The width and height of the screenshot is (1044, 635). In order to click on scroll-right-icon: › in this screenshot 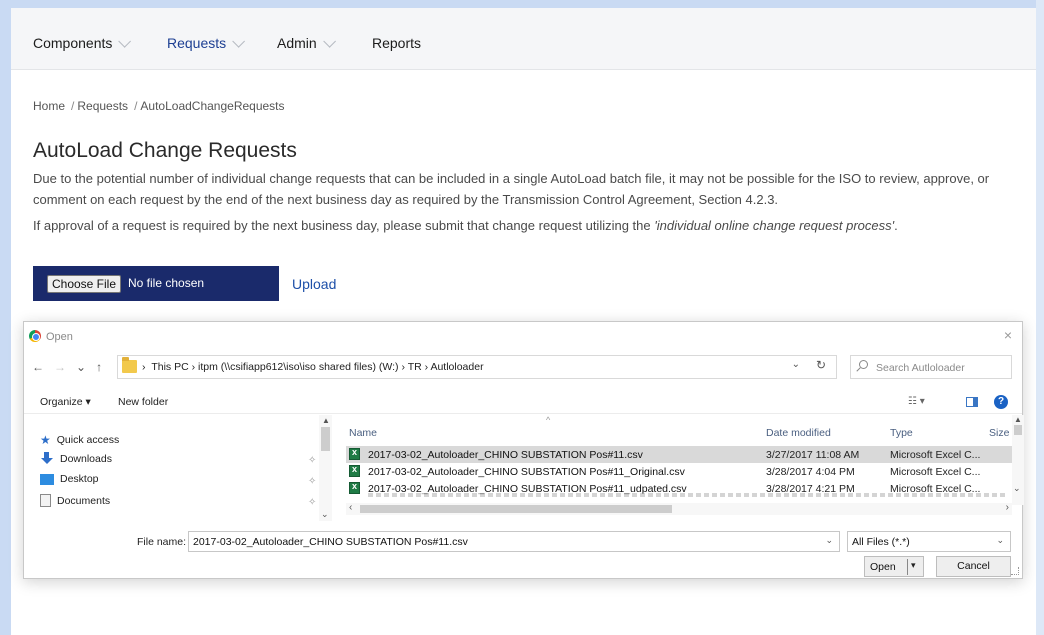, I will do `click(1007, 507)`.